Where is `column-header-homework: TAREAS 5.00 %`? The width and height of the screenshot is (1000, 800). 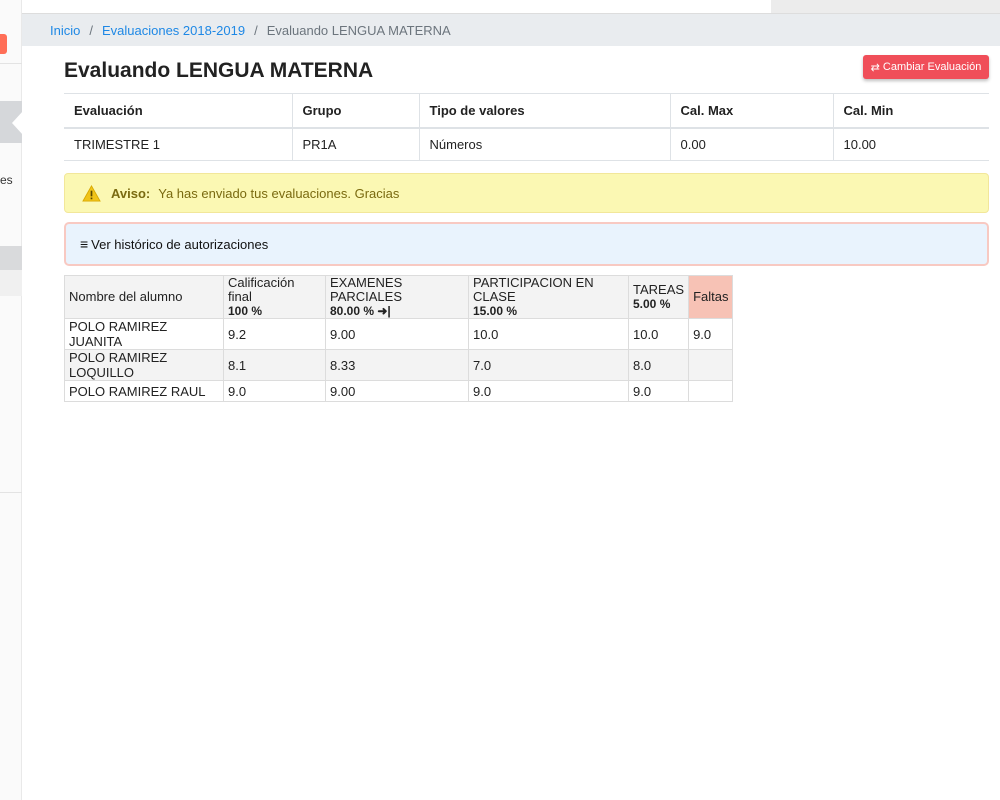 column-header-homework: TAREAS 5.00 % is located at coordinates (658, 297).